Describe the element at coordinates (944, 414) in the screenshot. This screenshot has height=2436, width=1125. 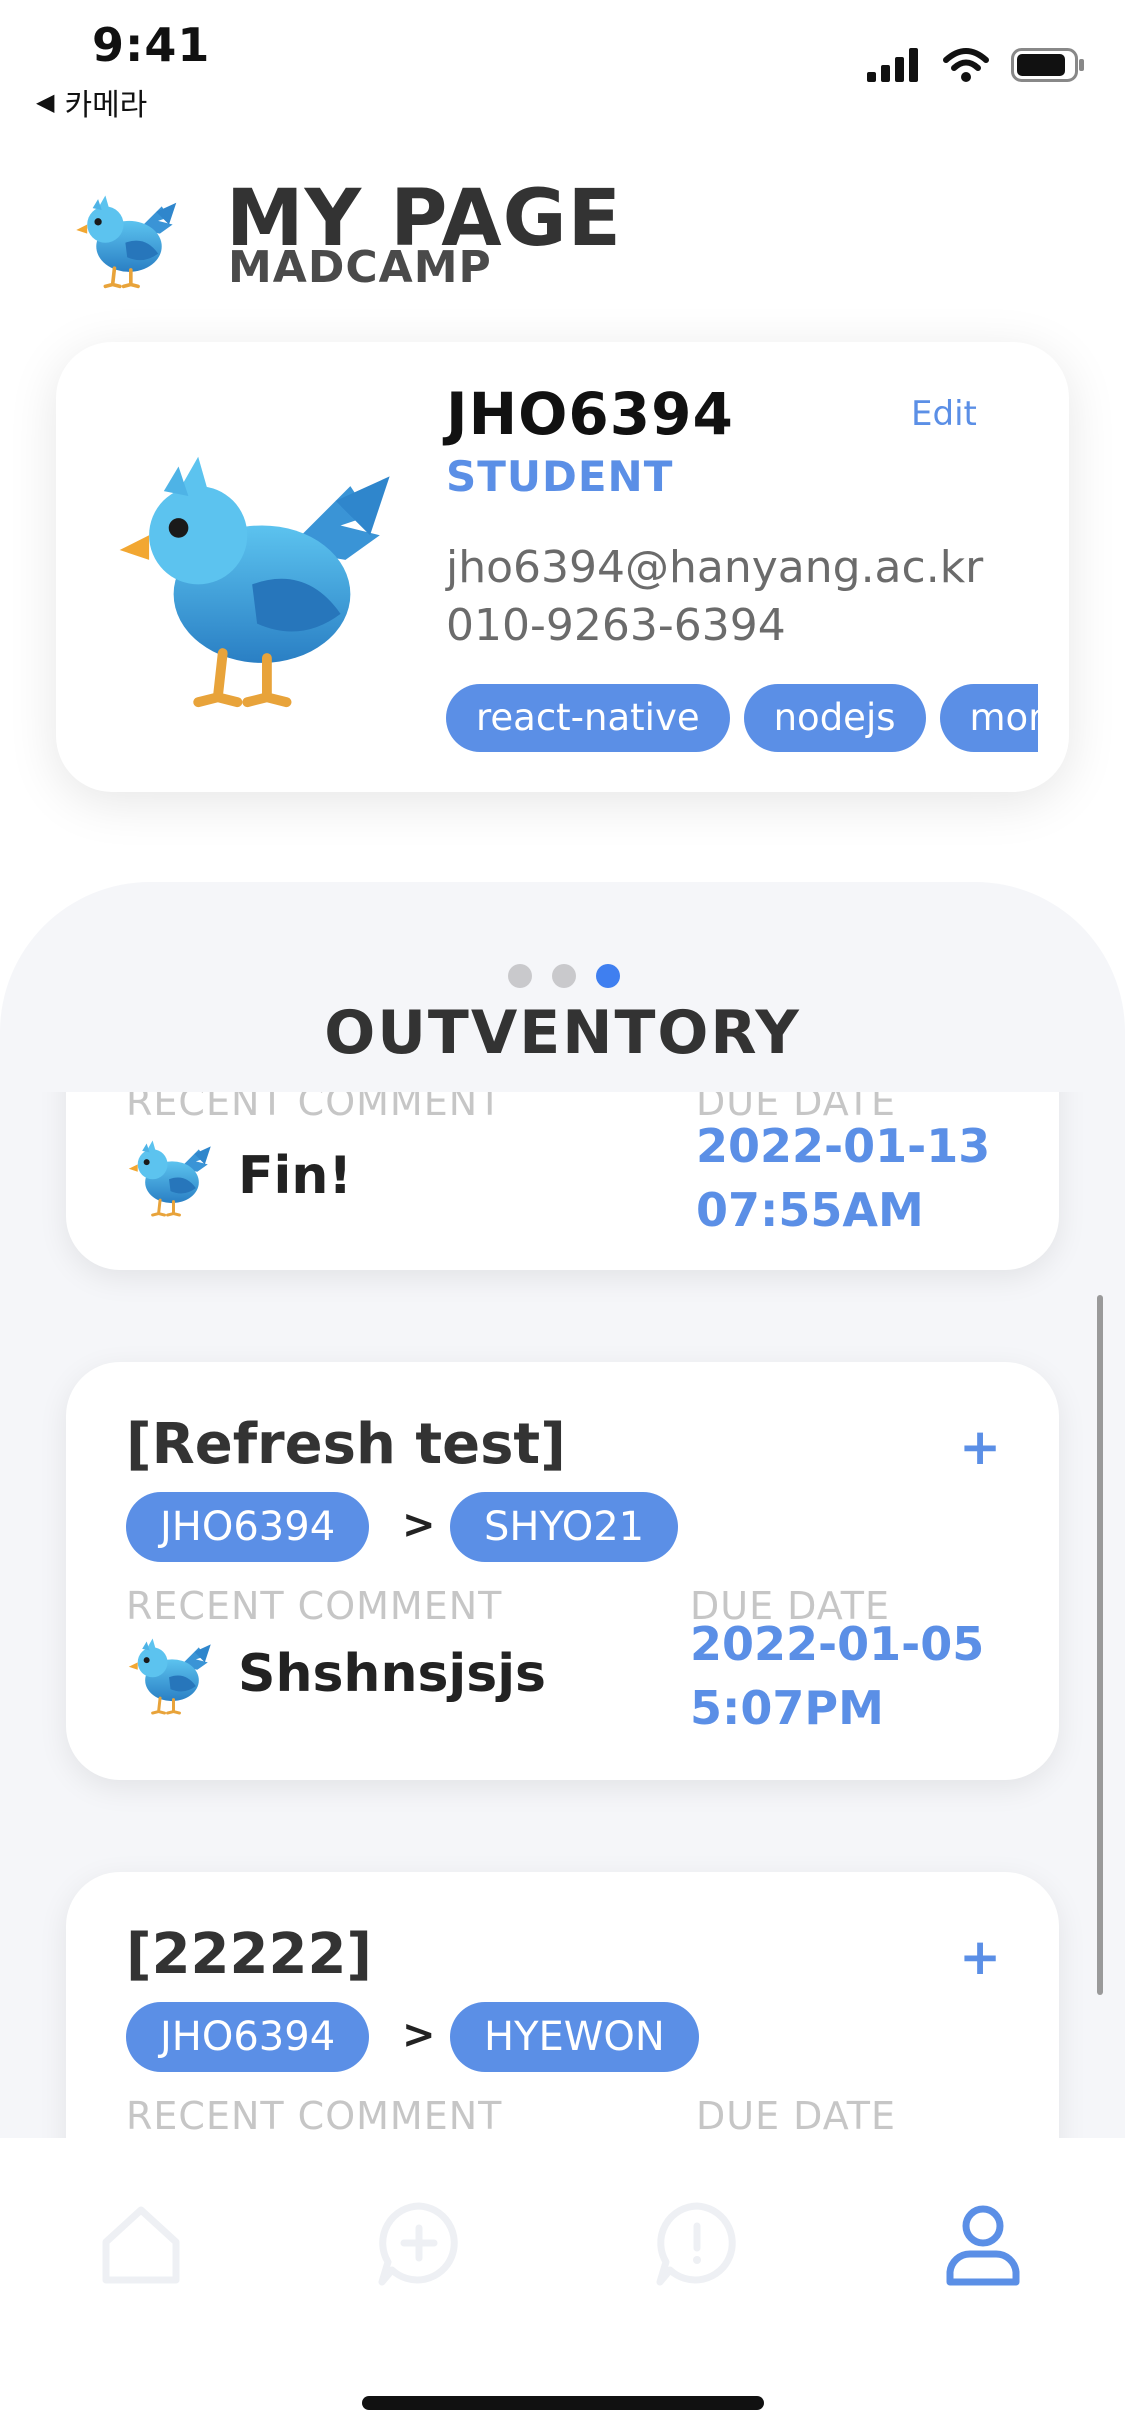
I see `edit-profile-button: Edit` at that location.